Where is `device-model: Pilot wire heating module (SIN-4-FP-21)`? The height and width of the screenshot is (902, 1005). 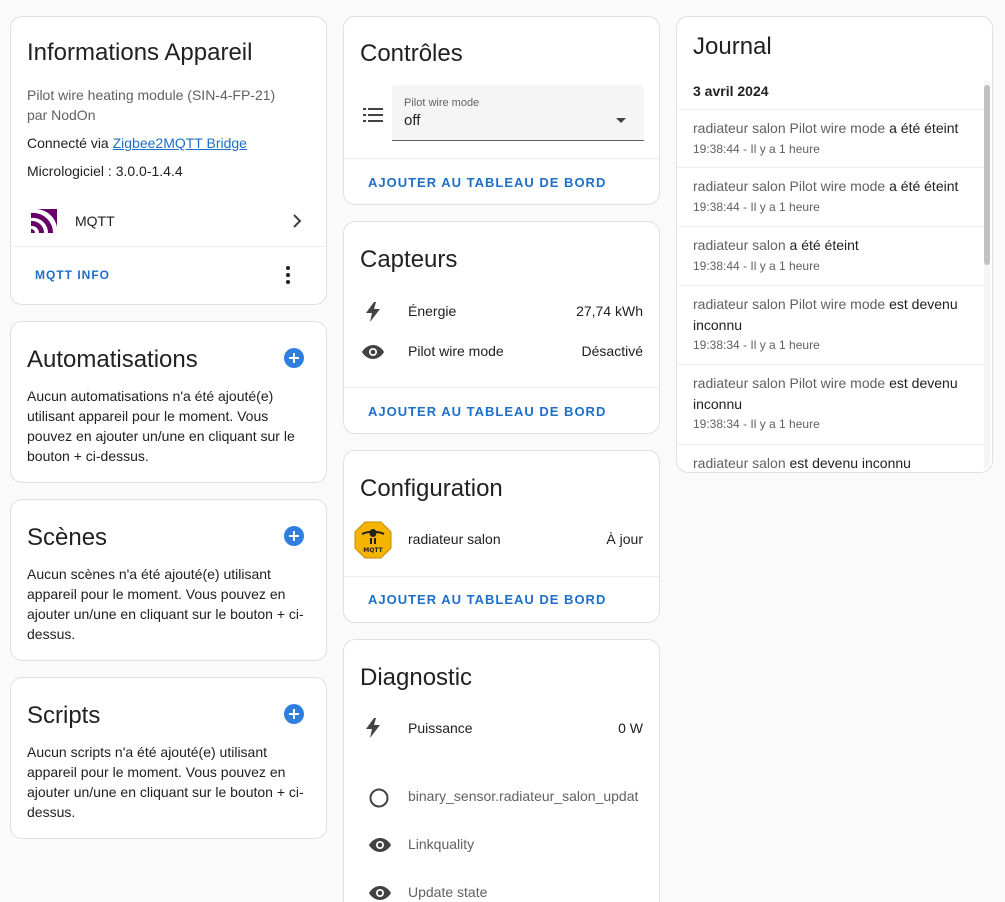
device-model: Pilot wire heating module (SIN-4-FP-21) is located at coordinates (151, 95).